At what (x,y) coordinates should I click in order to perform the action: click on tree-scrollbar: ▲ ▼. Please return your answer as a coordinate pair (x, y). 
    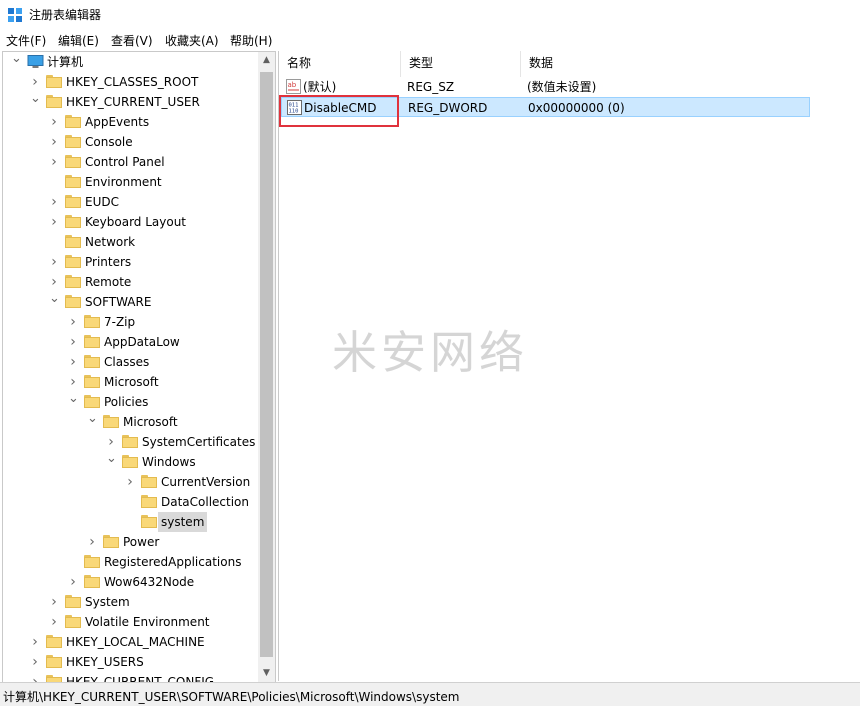
    Looking at the image, I should click on (266, 367).